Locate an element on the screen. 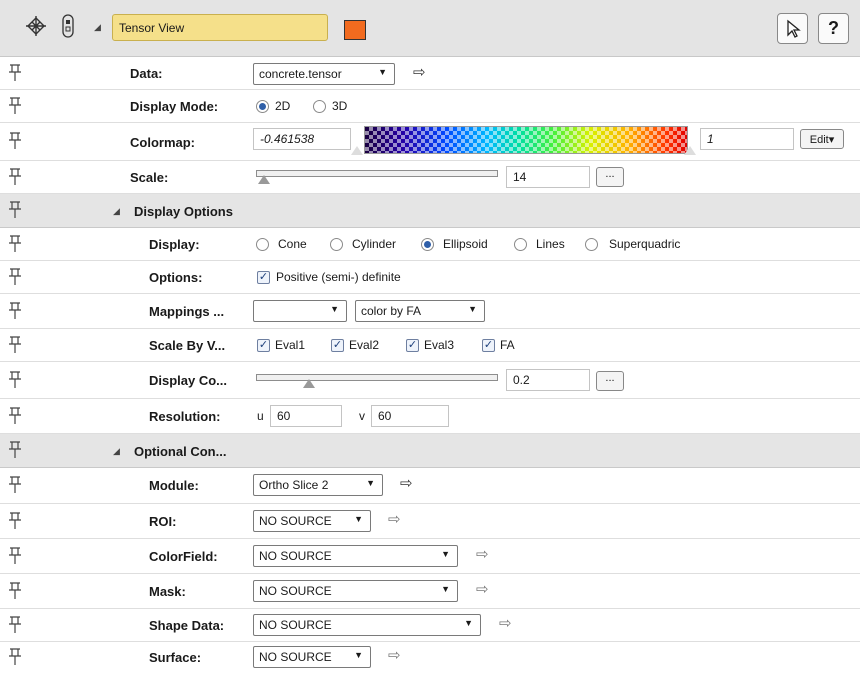 The width and height of the screenshot is (860, 674). radio-3d is located at coordinates (319, 106).